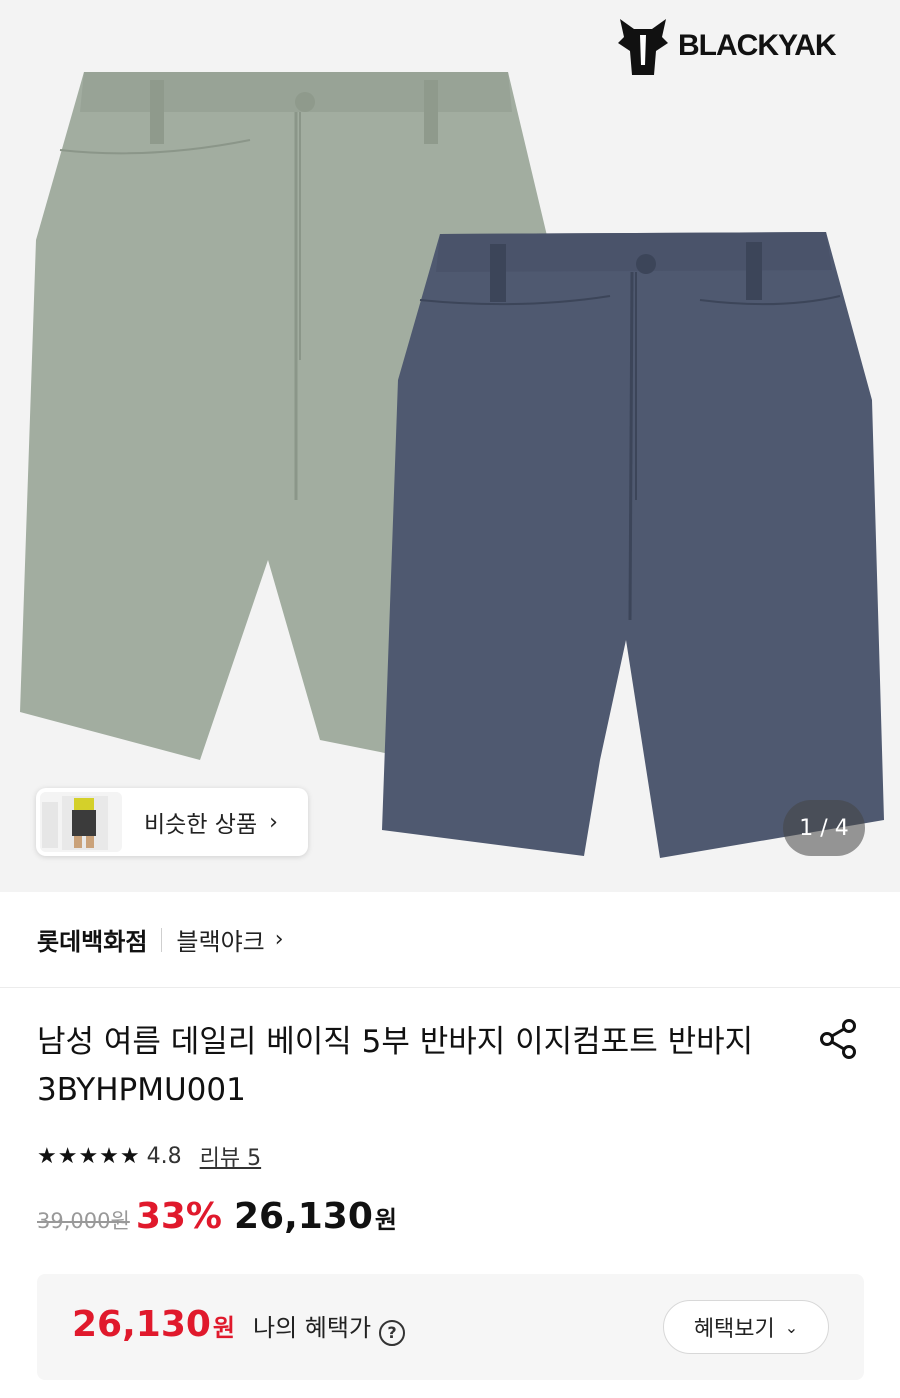  What do you see at coordinates (757, 45) in the screenshot?
I see `brand-logo-text: BLACKYAK` at bounding box center [757, 45].